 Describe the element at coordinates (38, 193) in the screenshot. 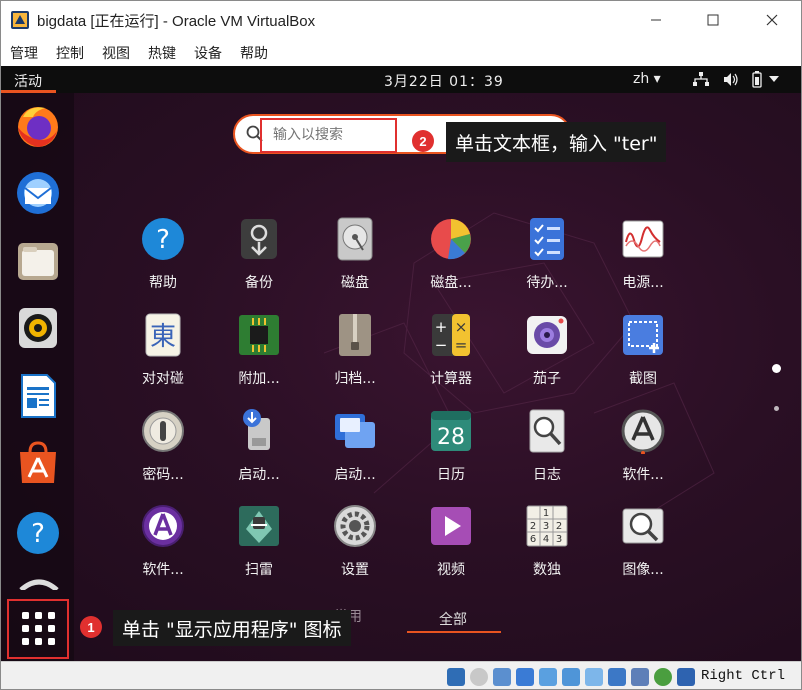

I see `dock-thunderbird` at that location.